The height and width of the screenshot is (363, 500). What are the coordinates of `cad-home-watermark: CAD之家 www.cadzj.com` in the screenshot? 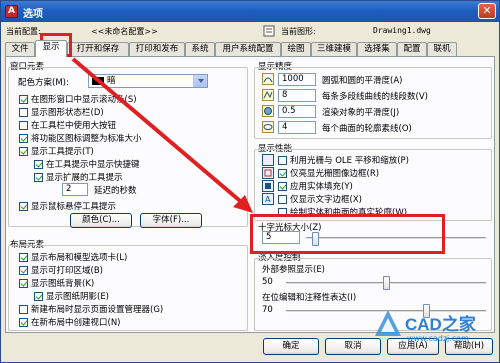 It's located at (433, 331).